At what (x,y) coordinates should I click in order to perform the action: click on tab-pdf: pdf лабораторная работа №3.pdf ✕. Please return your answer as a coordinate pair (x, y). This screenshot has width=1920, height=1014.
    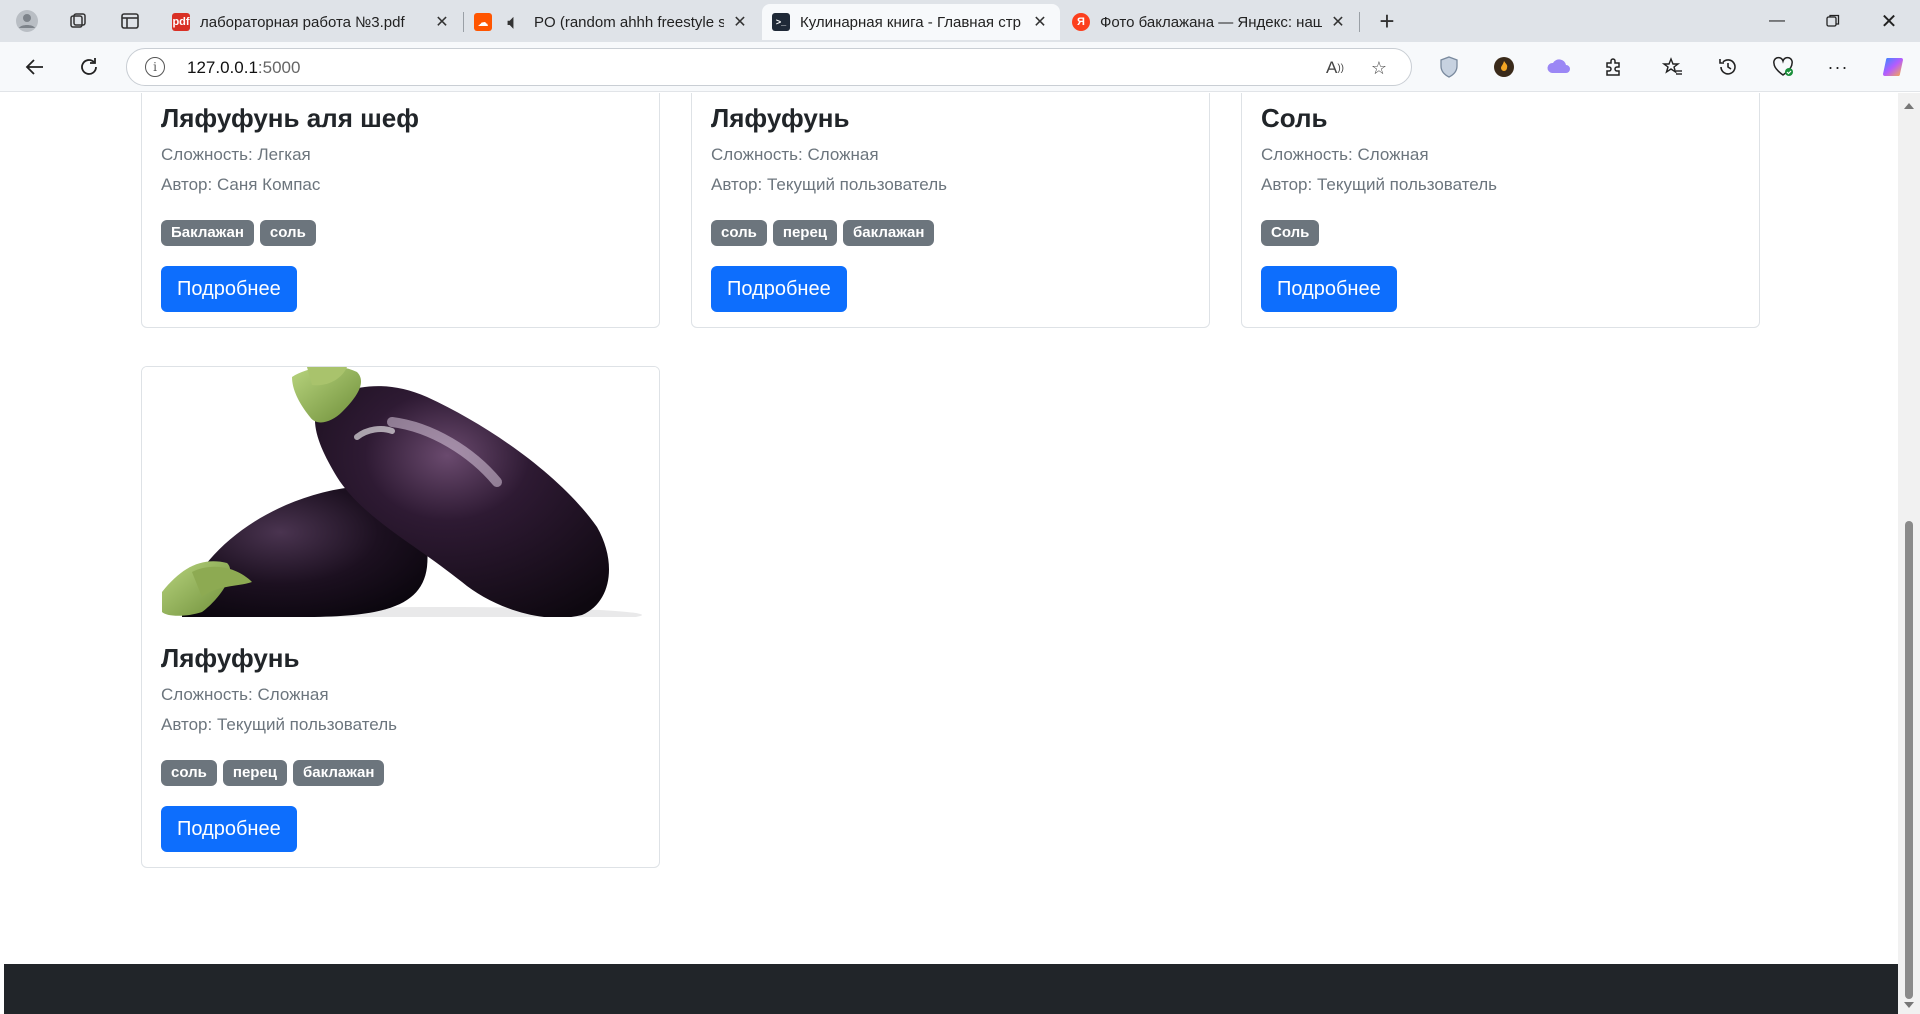
    Looking at the image, I should click on (312, 22).